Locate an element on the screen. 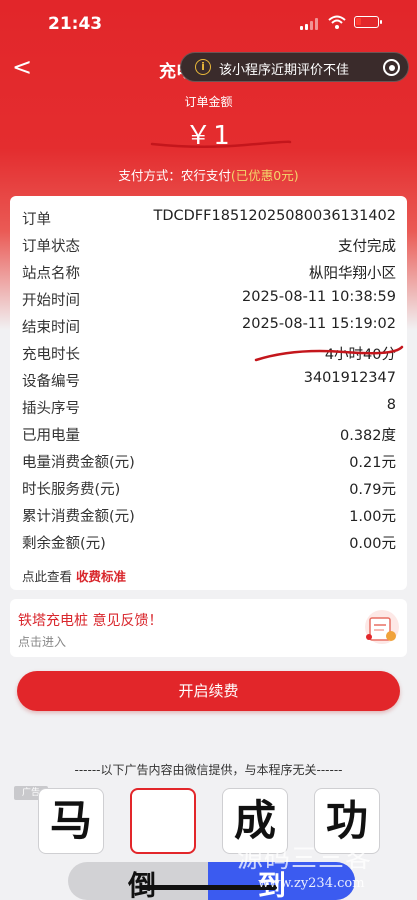  back-icon: < is located at coordinates (24, 67).